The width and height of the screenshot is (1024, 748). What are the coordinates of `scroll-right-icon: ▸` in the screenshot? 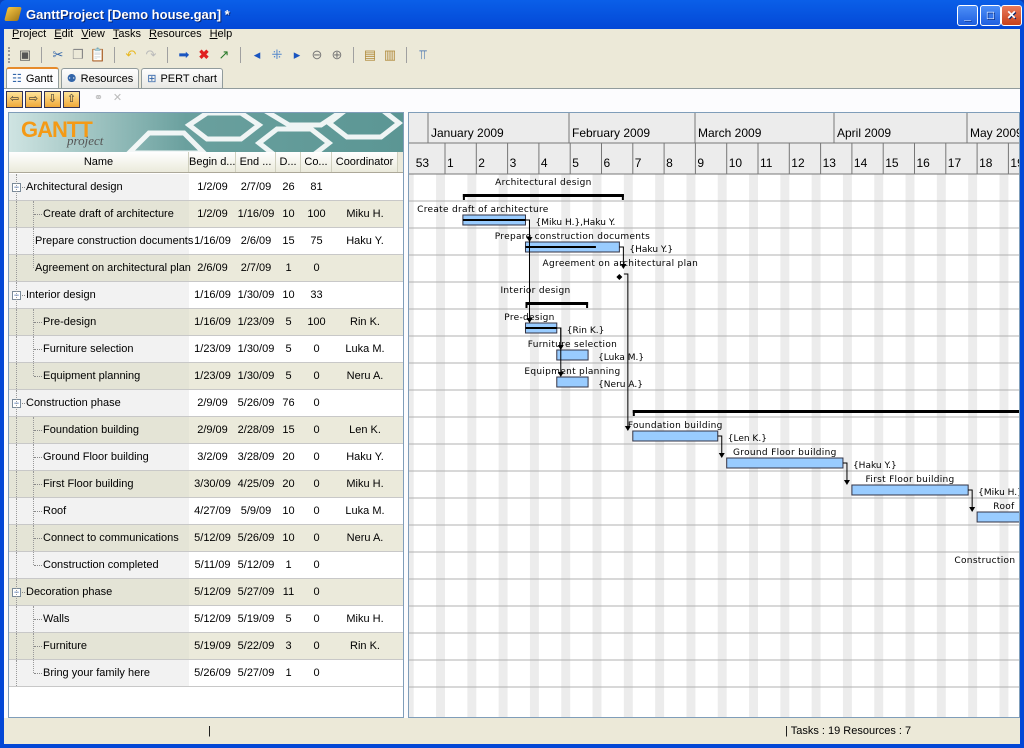 It's located at (297, 55).